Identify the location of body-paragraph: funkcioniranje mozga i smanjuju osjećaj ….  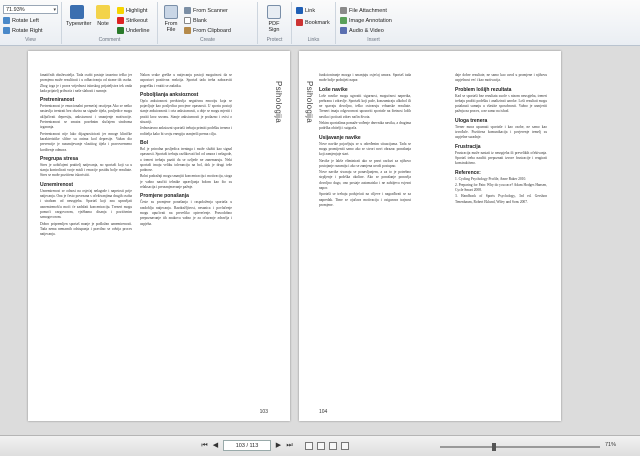
(365, 78).